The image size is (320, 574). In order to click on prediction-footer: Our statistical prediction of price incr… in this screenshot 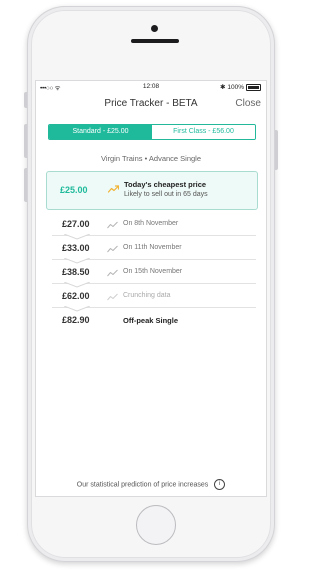, I will do `click(151, 484)`.